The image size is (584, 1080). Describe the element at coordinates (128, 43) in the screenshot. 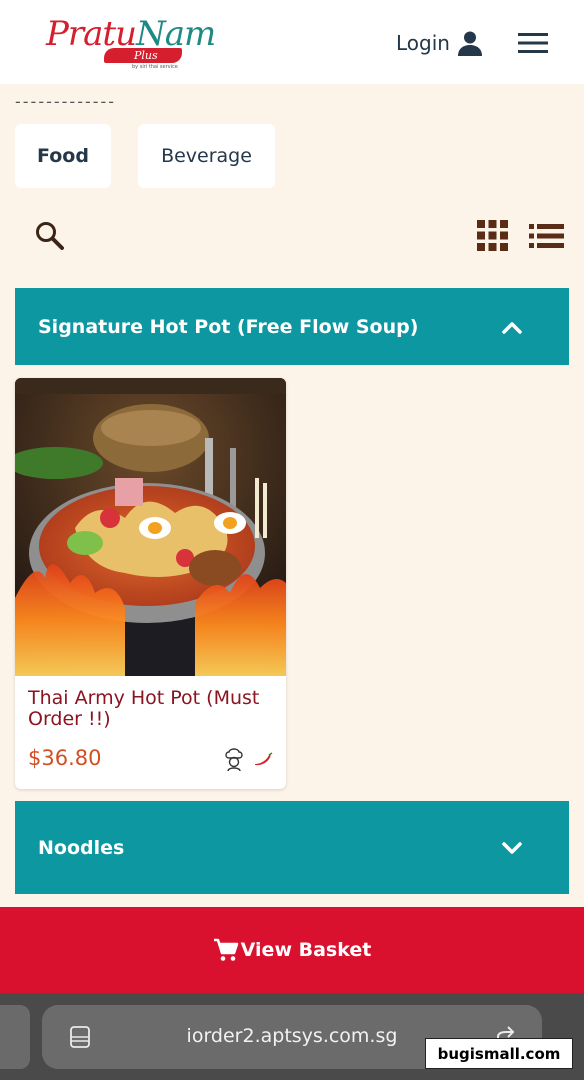

I see `brand-logo: PratuNam Plus by siri thai service` at that location.